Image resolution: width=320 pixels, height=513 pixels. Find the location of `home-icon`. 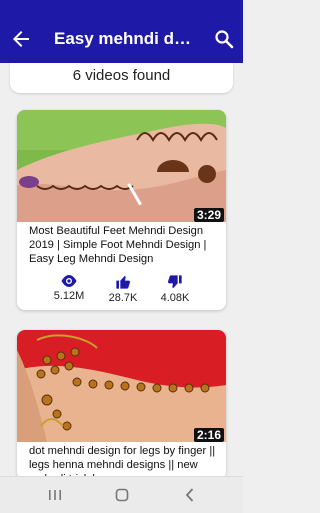

home-icon is located at coordinates (122, 495).